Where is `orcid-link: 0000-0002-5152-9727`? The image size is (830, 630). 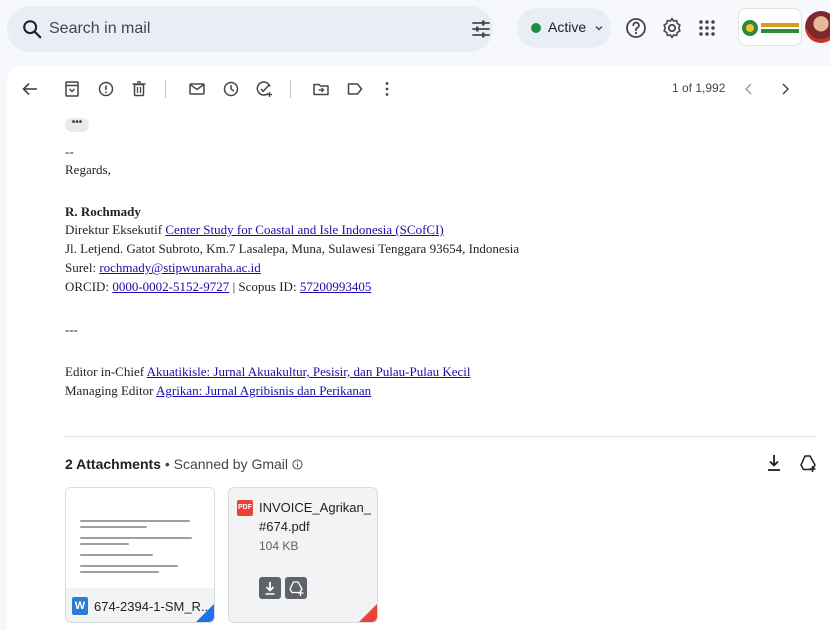
orcid-link: 0000-0002-5152-9727 is located at coordinates (170, 286).